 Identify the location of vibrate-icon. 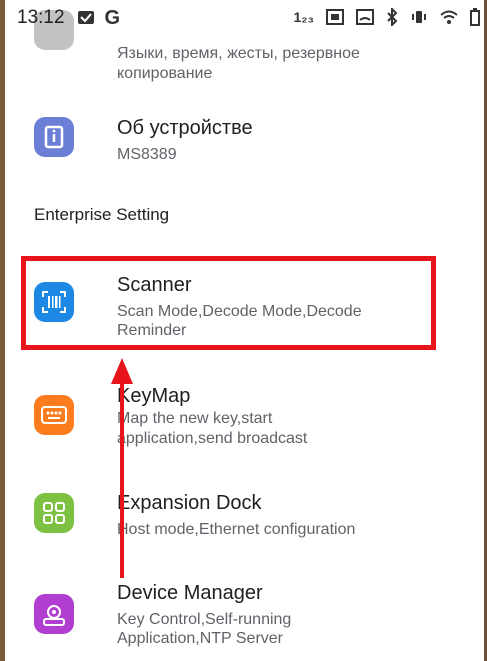
(419, 17).